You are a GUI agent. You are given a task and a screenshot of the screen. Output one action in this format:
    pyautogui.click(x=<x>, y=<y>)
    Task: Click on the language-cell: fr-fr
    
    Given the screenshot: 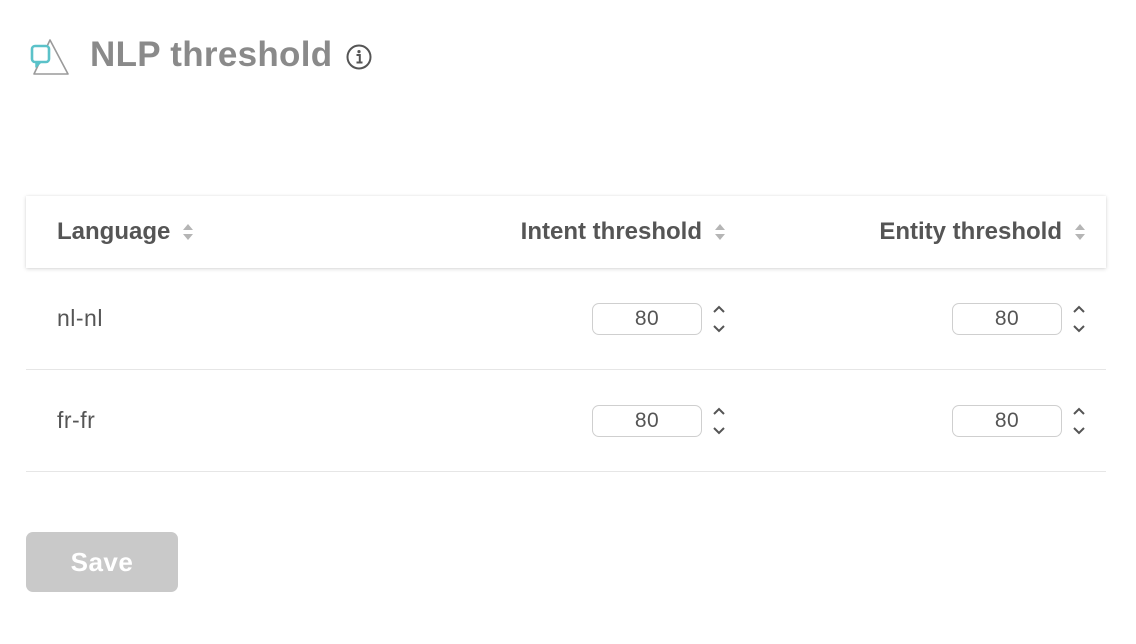 What is the action you would take?
    pyautogui.click(x=76, y=420)
    